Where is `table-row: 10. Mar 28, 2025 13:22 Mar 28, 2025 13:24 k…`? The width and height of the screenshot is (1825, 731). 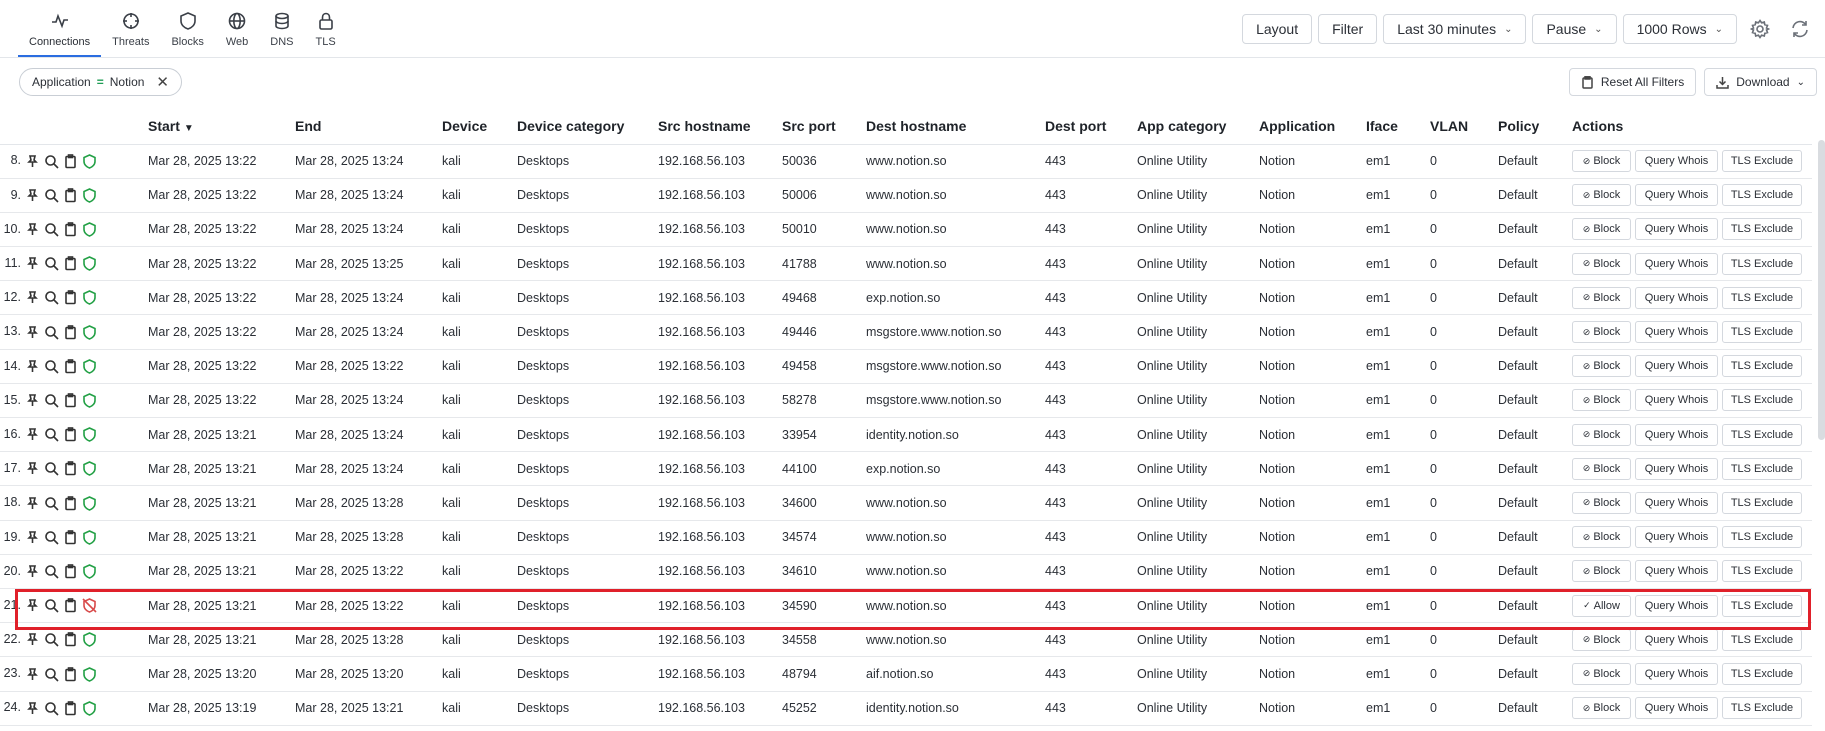
table-row: 10. Mar 28, 2025 13:22 Mar 28, 2025 13:24 k… is located at coordinates (906, 230).